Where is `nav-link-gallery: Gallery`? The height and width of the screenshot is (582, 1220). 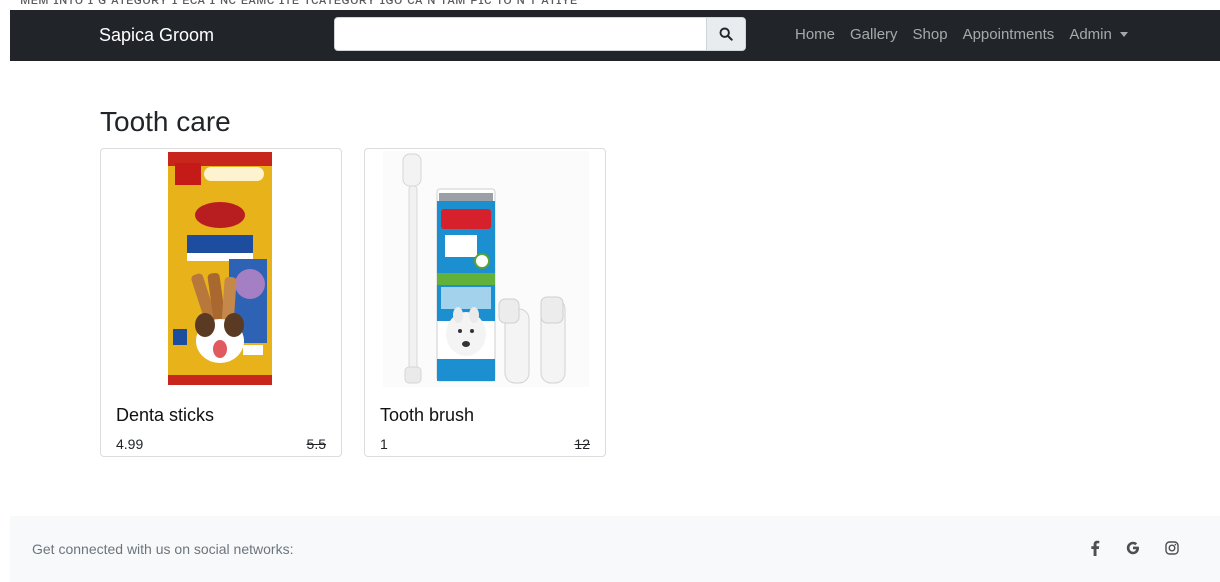 nav-link-gallery: Gallery is located at coordinates (874, 34).